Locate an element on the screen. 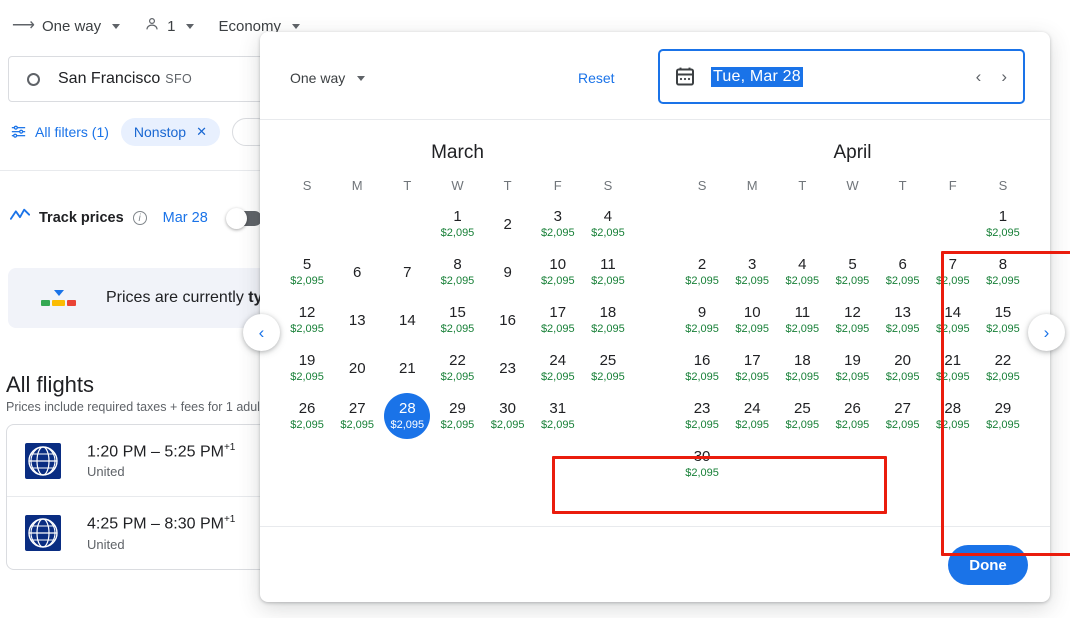 The image size is (1070, 618). day-cell-march-19: 19 $2,095 is located at coordinates (307, 368).